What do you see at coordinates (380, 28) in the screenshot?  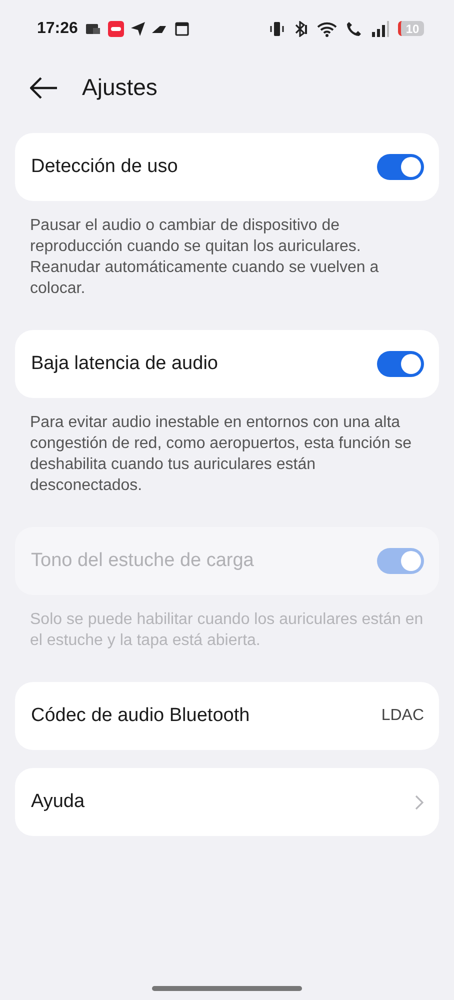 I see `signal-icon` at bounding box center [380, 28].